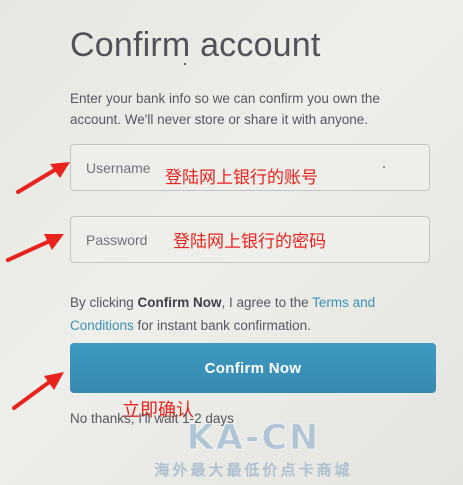 This screenshot has width=463, height=485. I want to click on agreement-suffix: for instant bank confirmation., so click(222, 325).